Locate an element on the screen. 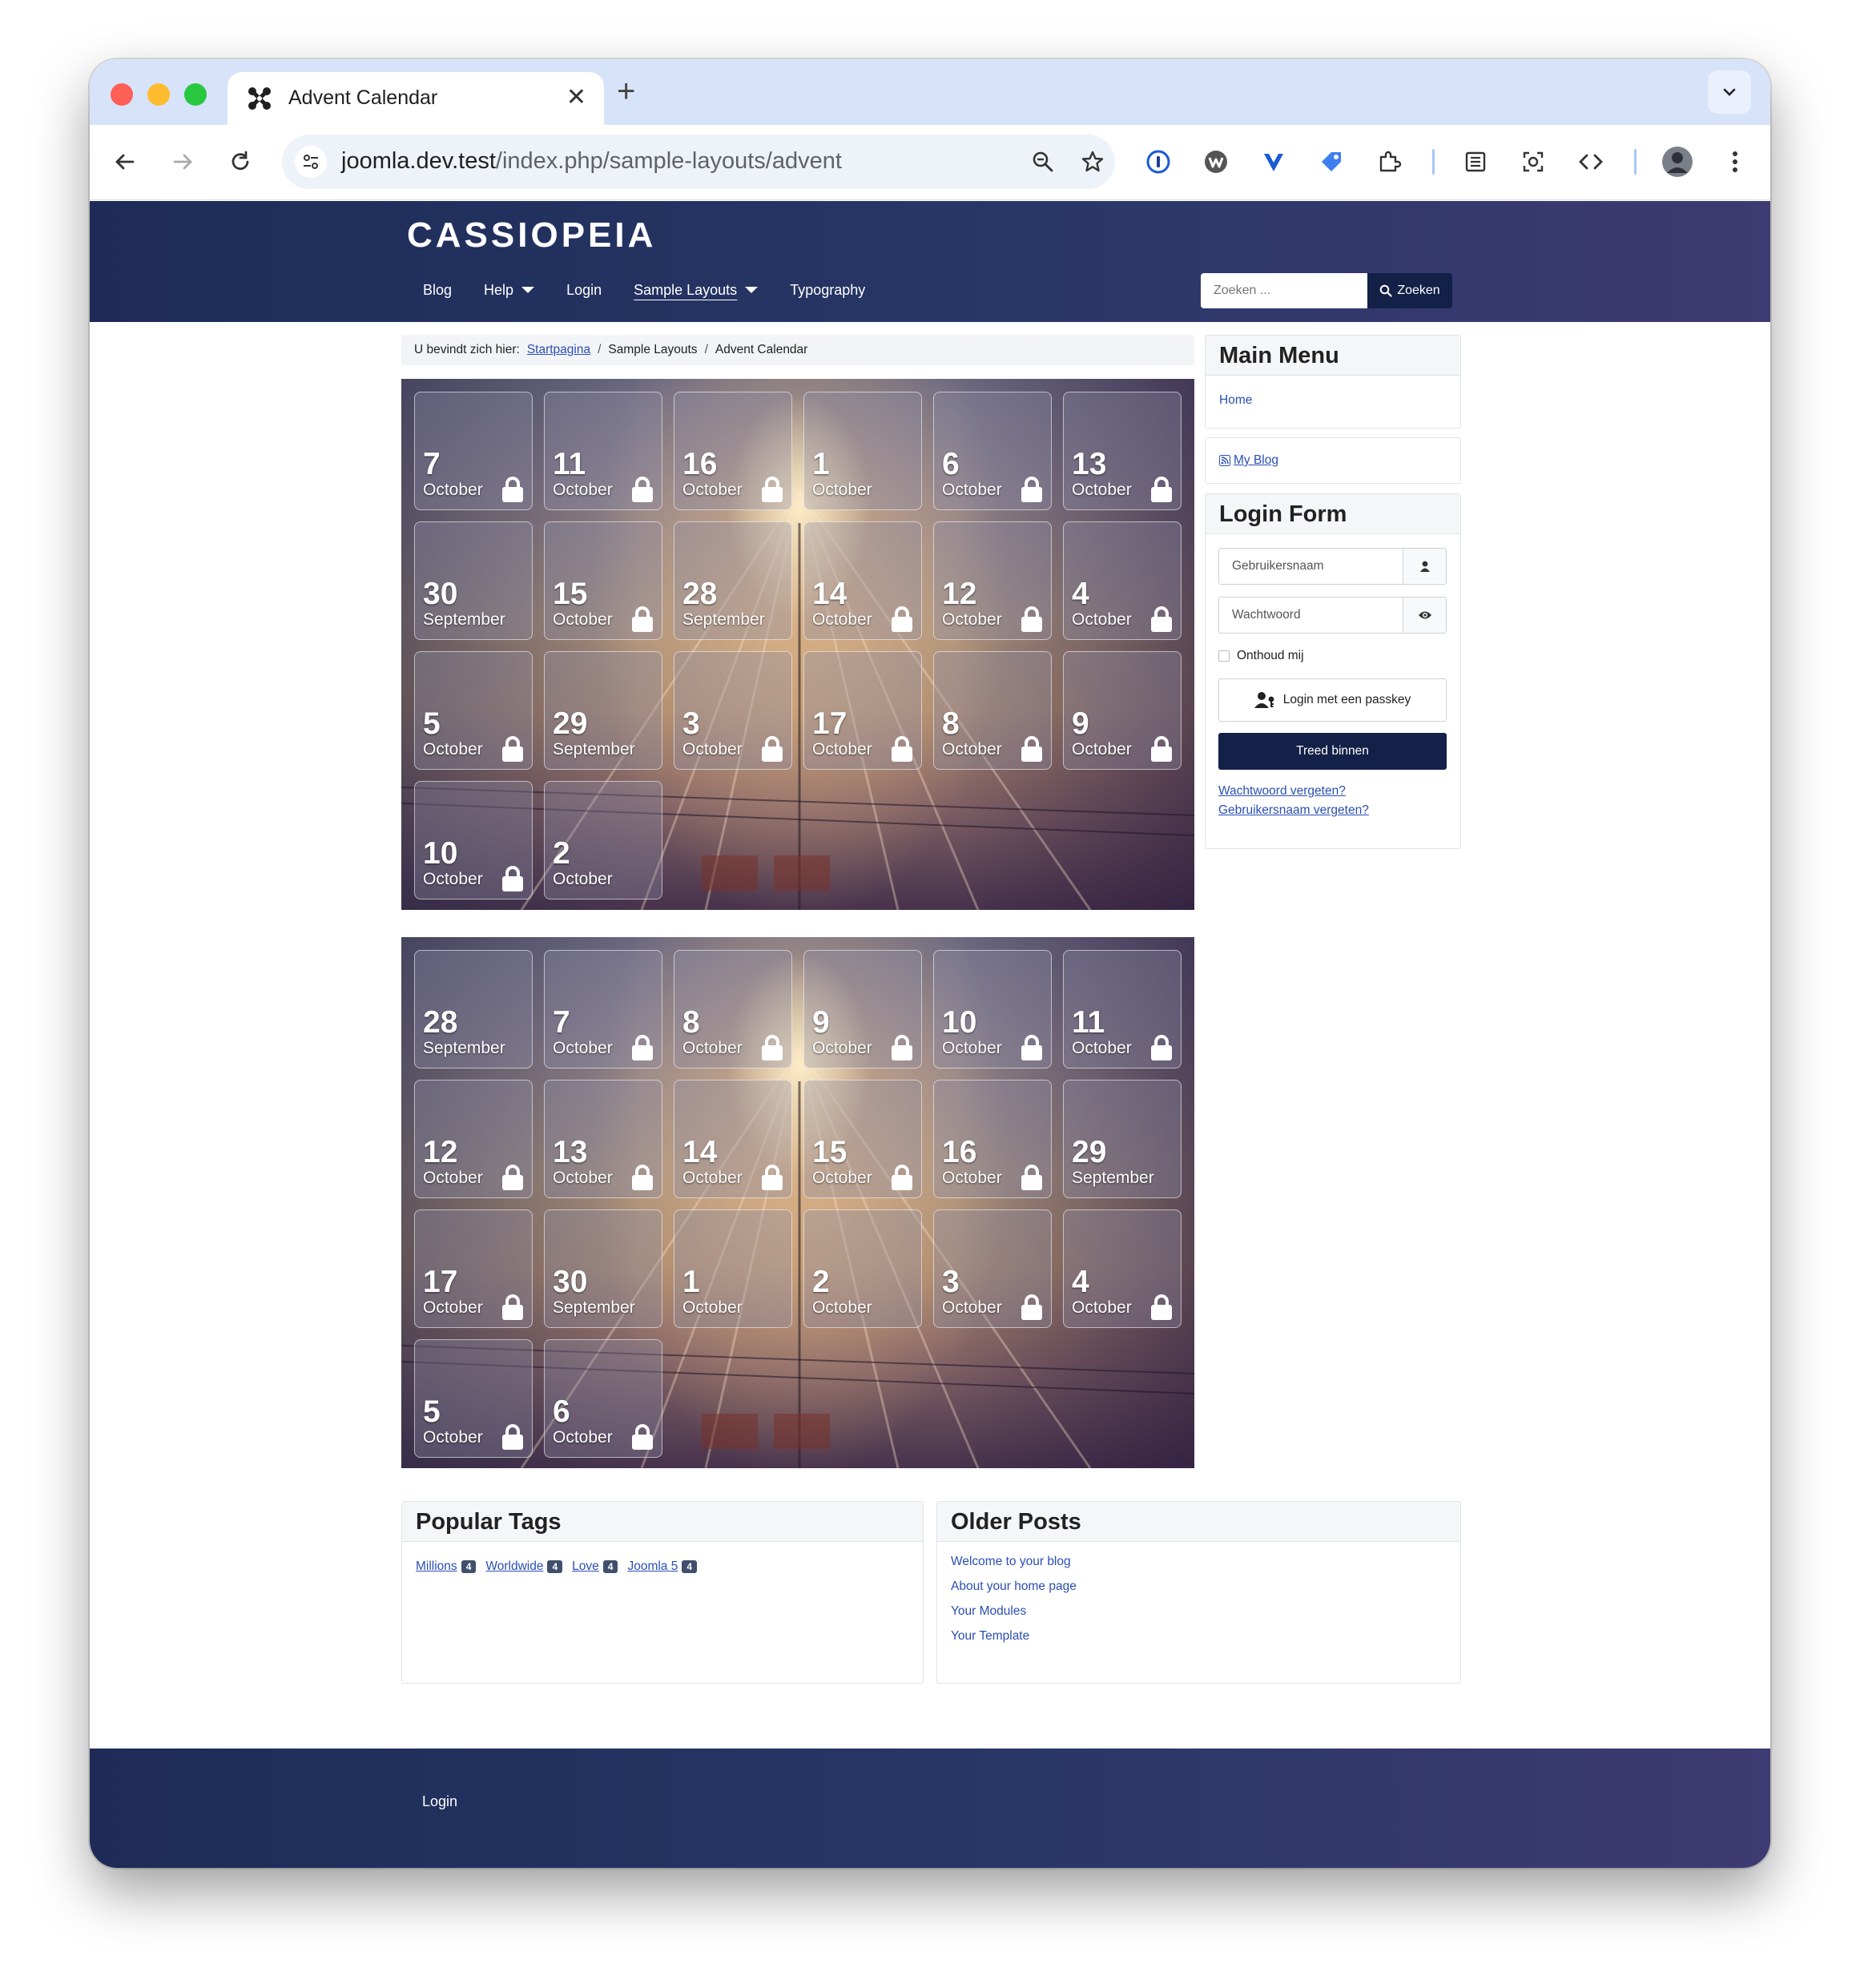 Image resolution: width=1860 pixels, height=1988 pixels. back-button is located at coordinates (125, 161).